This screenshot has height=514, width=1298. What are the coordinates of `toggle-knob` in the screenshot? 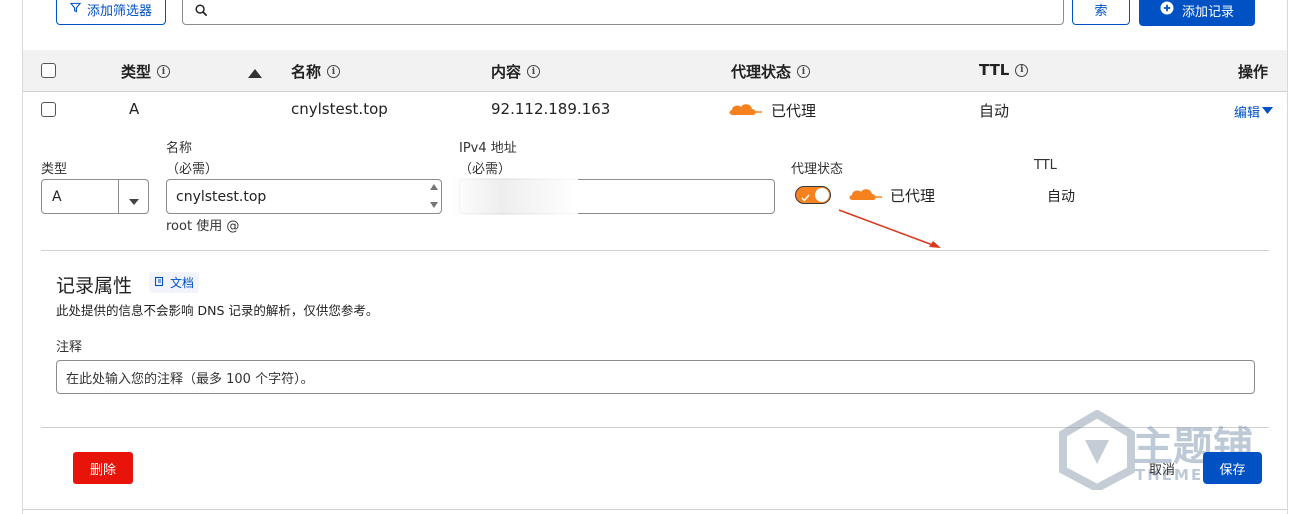 It's located at (822, 194).